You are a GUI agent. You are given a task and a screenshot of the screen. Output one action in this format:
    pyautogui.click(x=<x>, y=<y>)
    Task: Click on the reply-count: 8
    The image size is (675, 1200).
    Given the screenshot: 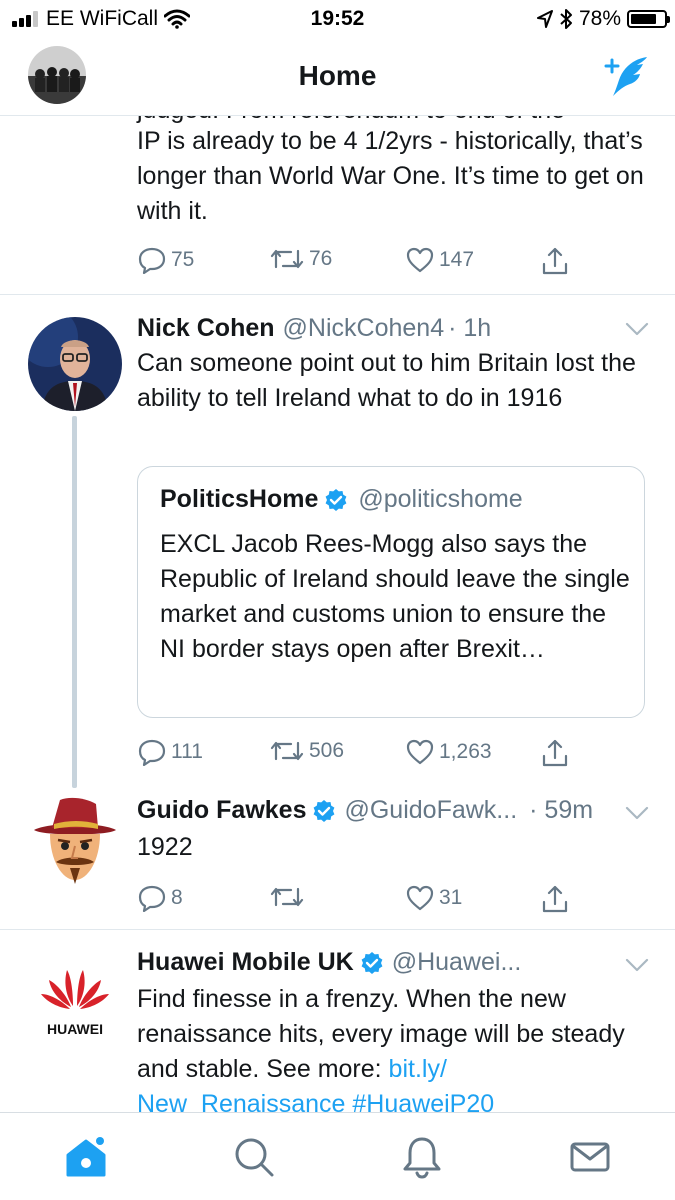 What is the action you would take?
    pyautogui.click(x=177, y=897)
    